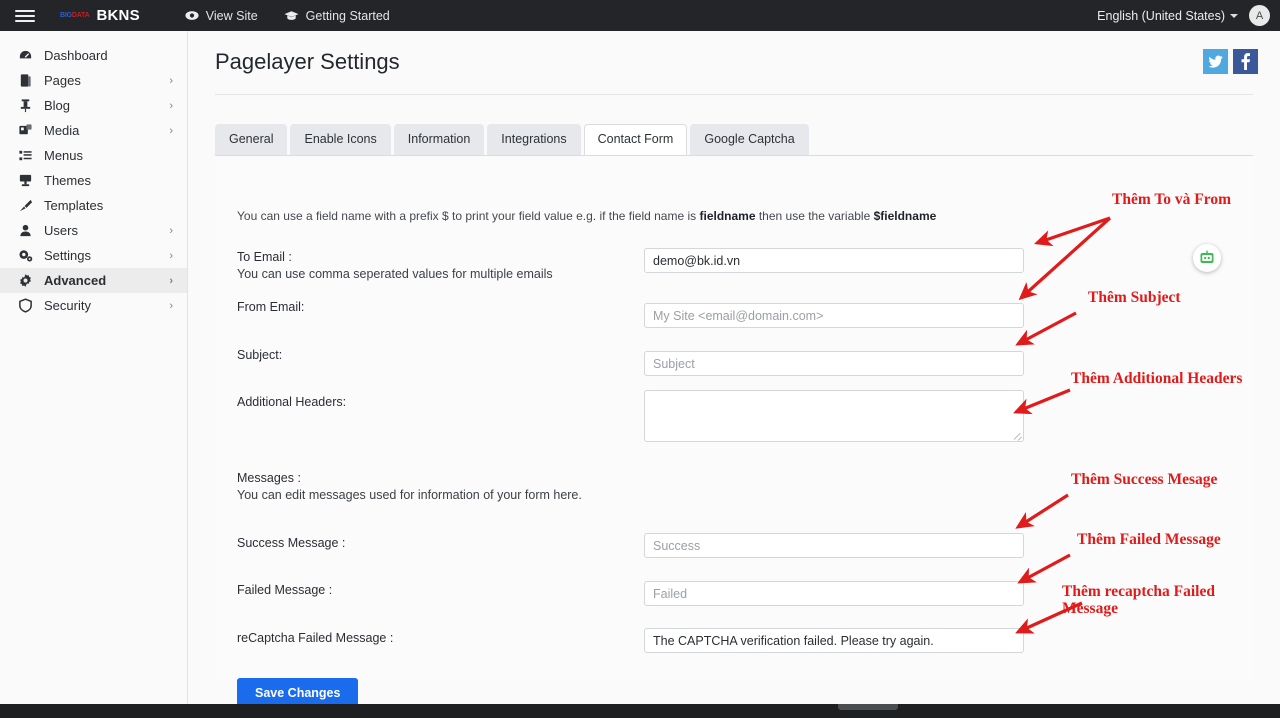  I want to click on logo-text-data: DATA, so click(80, 15).